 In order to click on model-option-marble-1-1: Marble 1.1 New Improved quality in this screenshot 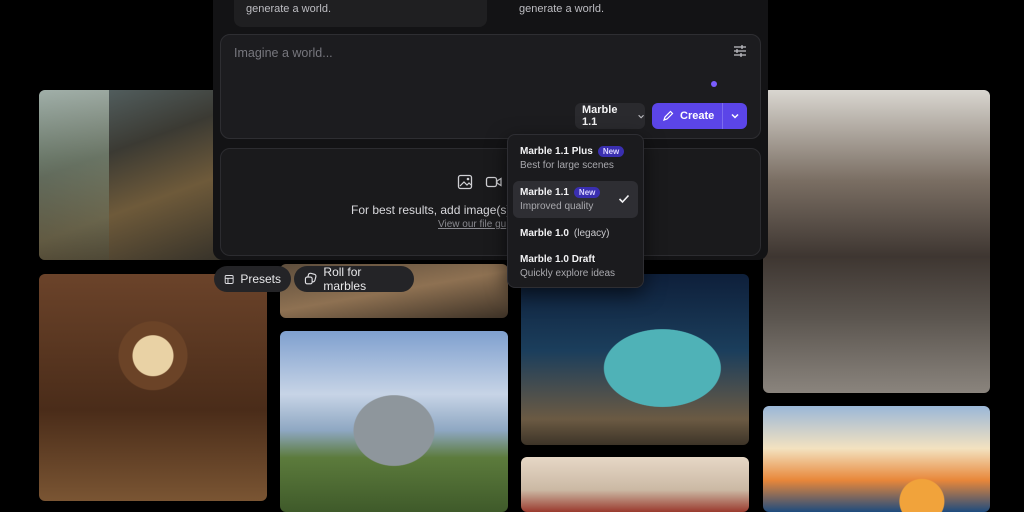, I will do `click(575, 199)`.